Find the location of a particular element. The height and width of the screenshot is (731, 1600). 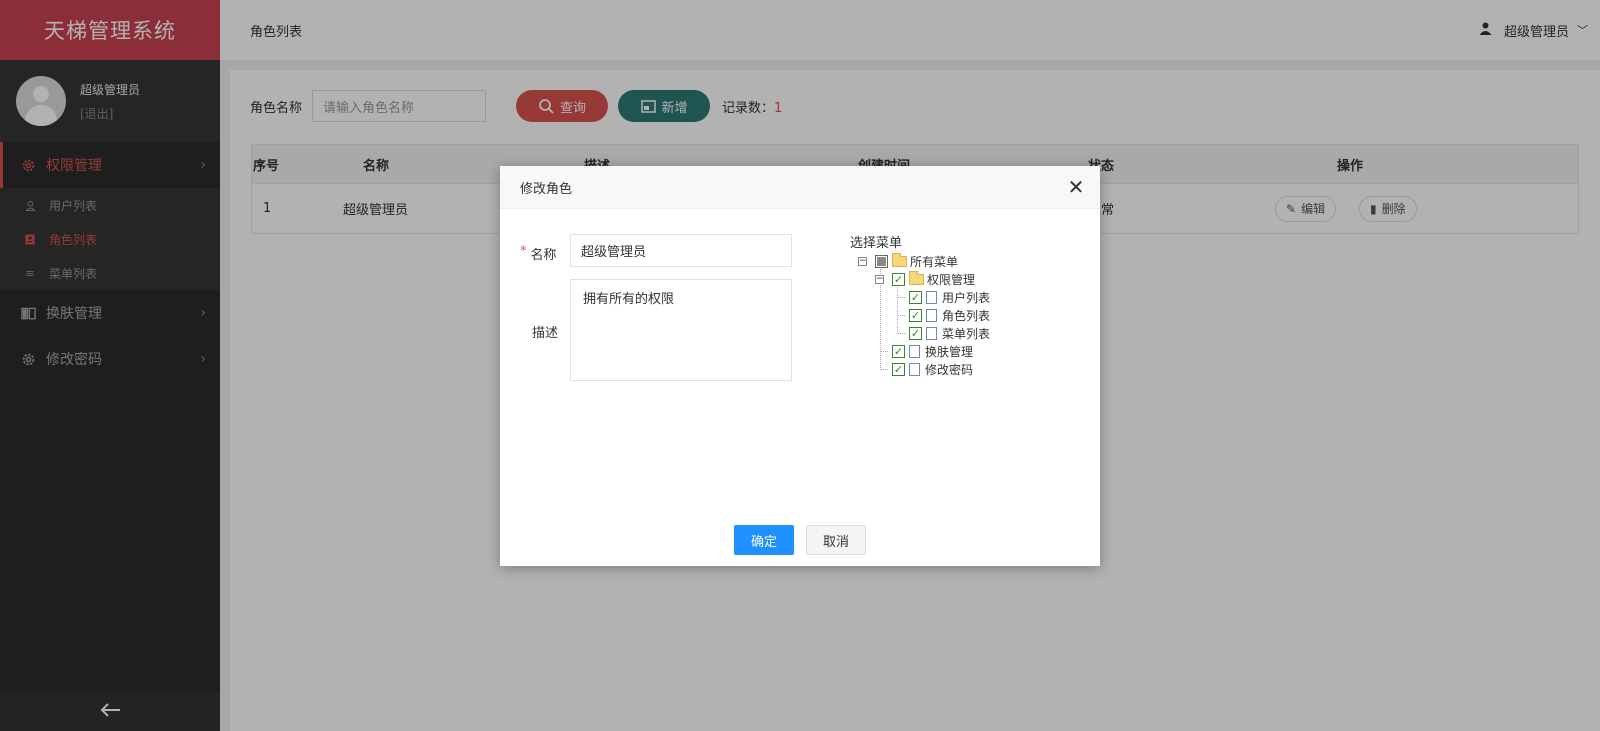

modal-header: 修改角色 is located at coordinates (800, 187).